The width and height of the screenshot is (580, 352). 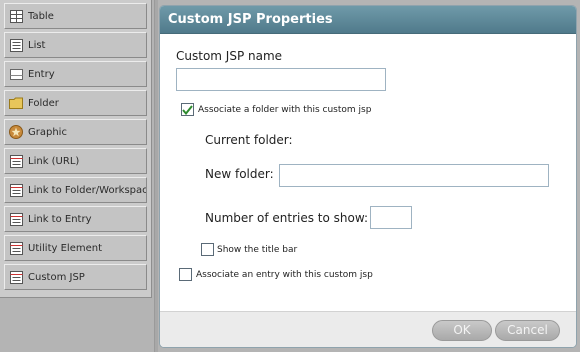 What do you see at coordinates (16, 277) in the screenshot?
I see `custom-jsp-icon` at bounding box center [16, 277].